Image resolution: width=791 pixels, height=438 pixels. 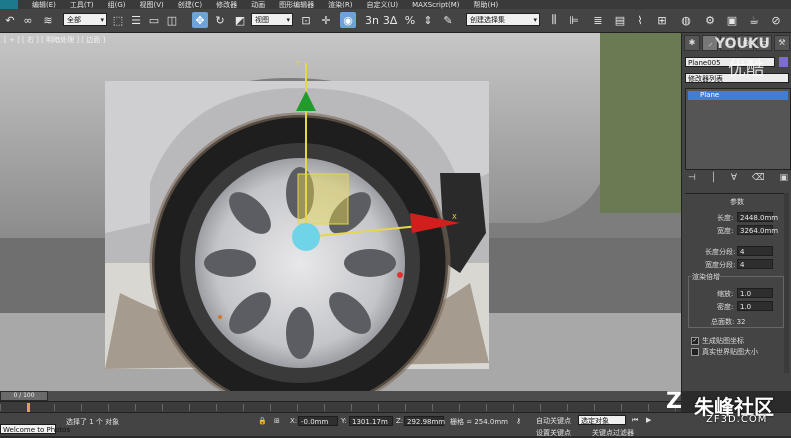 What do you see at coordinates (725, 231) in the screenshot?
I see `width-label: 宽度:` at bounding box center [725, 231].